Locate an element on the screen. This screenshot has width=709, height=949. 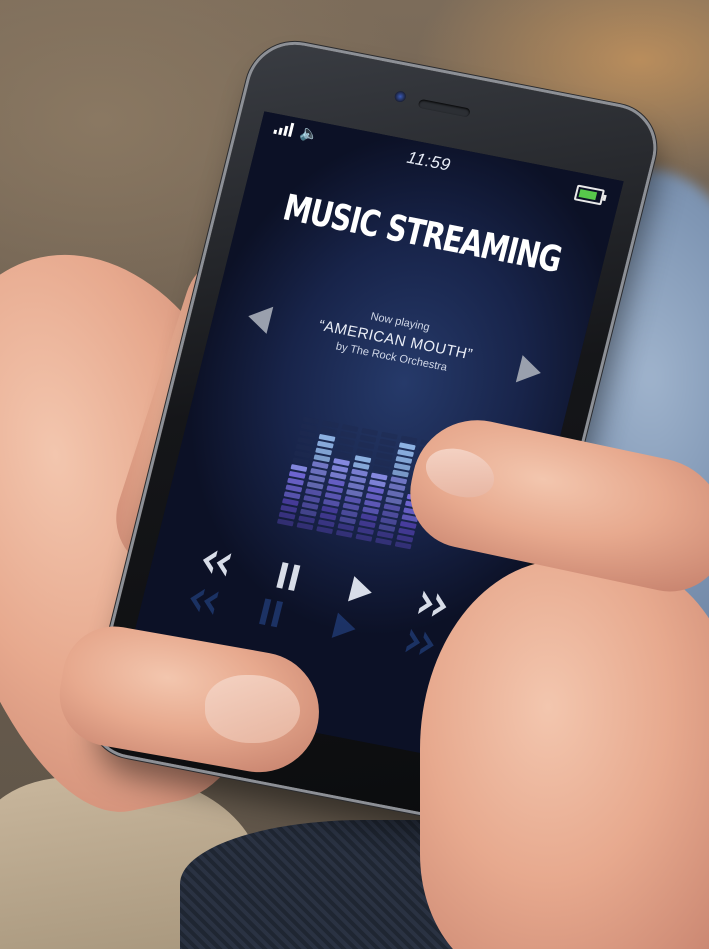
pause-button is located at coordinates (288, 576).